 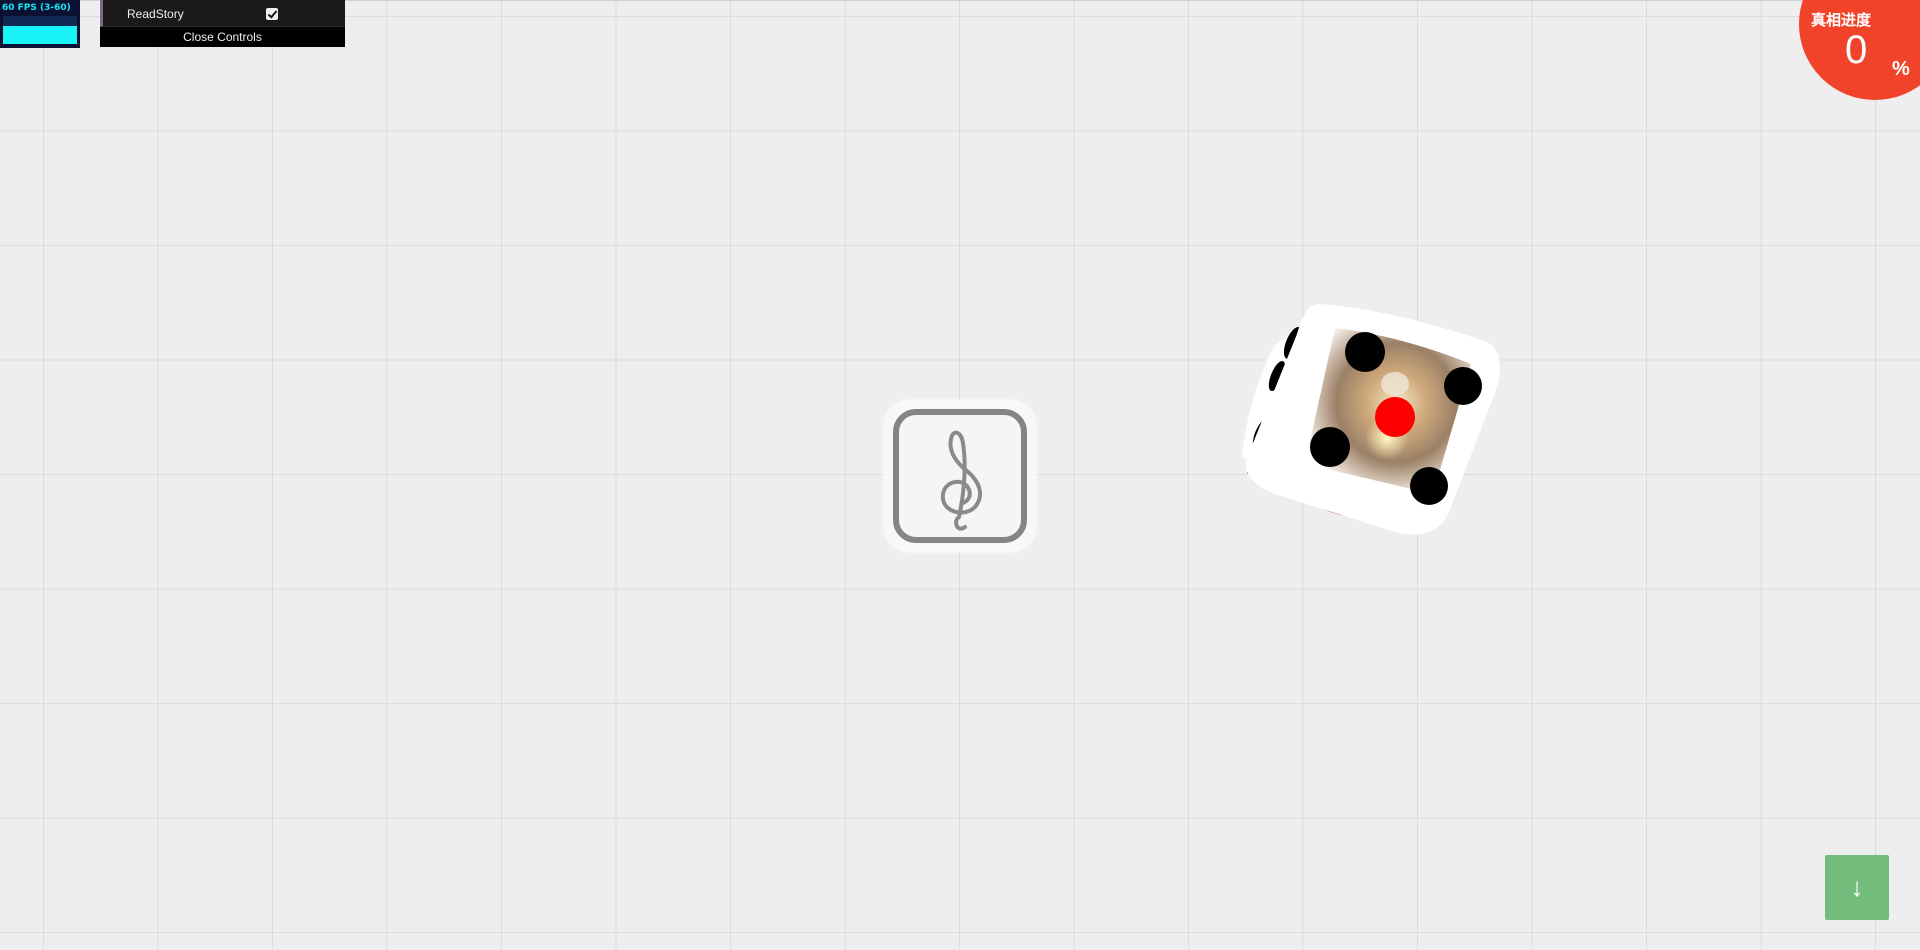 I want to click on controls-panel: ReadStory Close Controls, so click(x=222, y=23).